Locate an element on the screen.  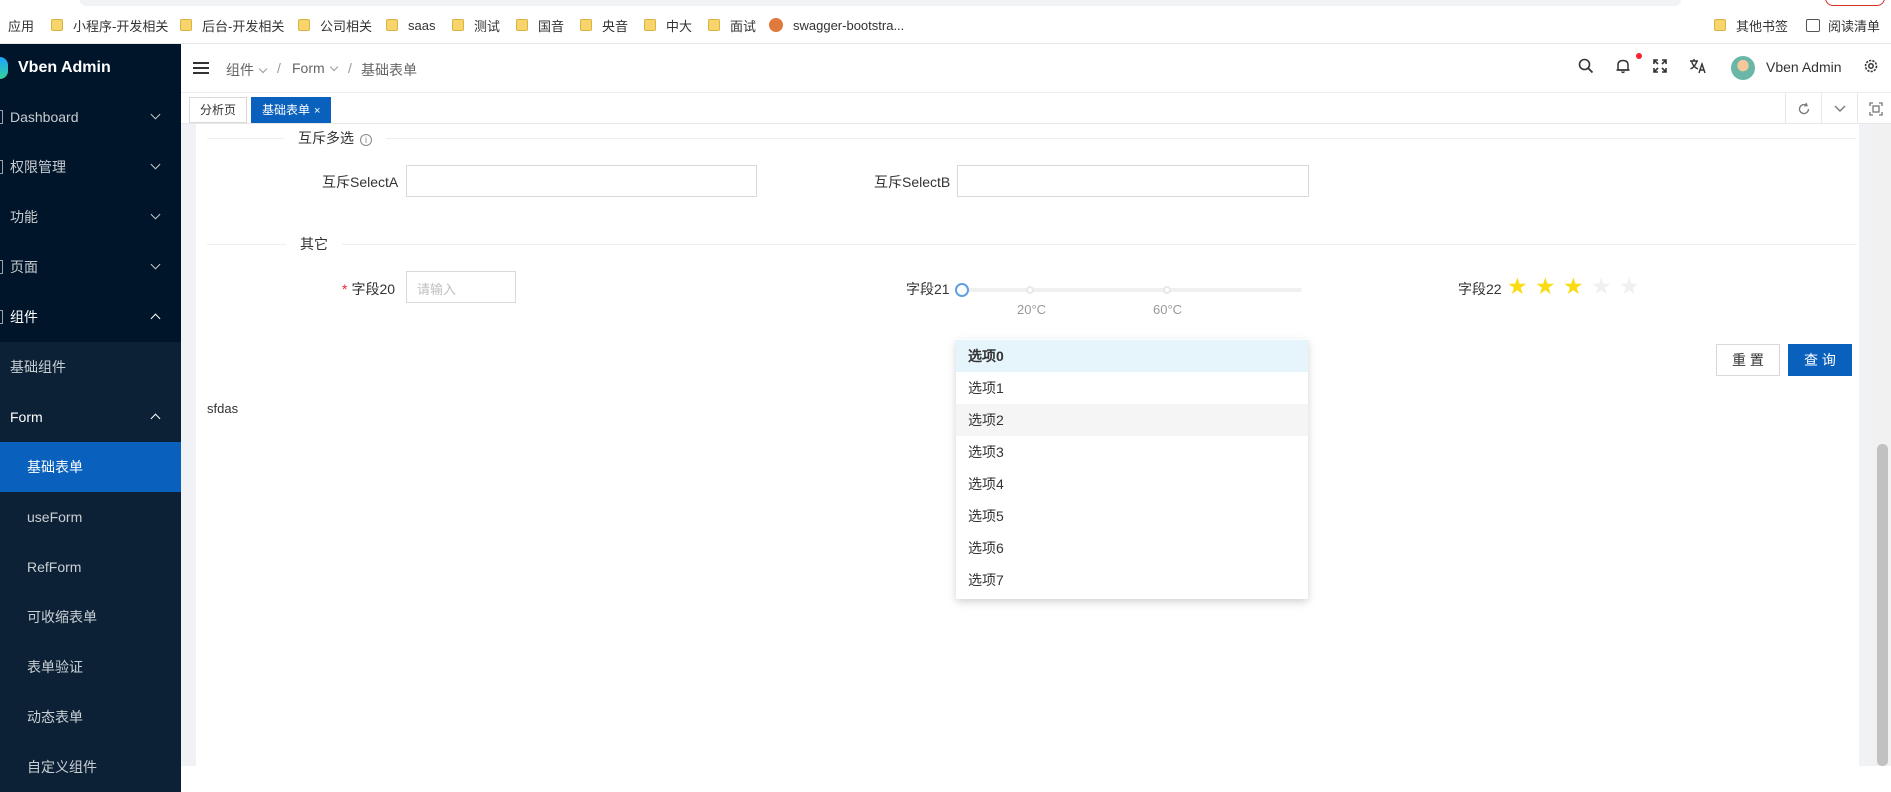
bookmark-apps: 应用 is located at coordinates (21, 25).